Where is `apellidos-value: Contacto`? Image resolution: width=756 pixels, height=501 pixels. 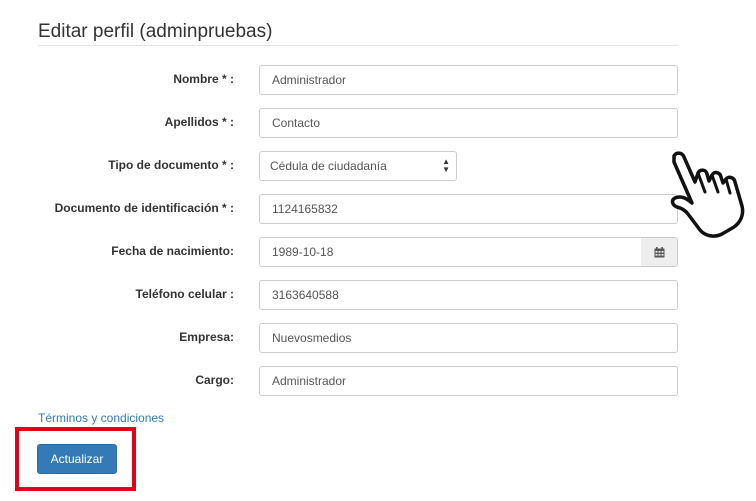
apellidos-value: Contacto is located at coordinates (296, 123).